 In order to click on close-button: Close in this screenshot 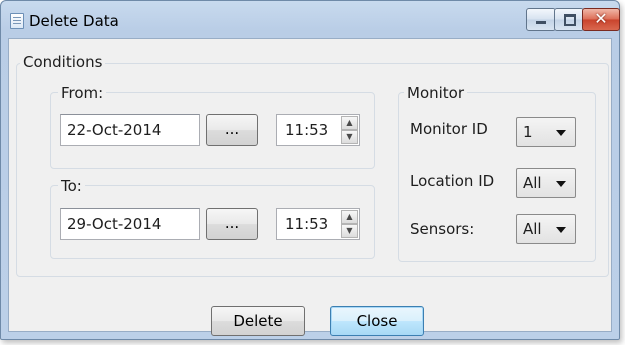, I will do `click(377, 321)`.